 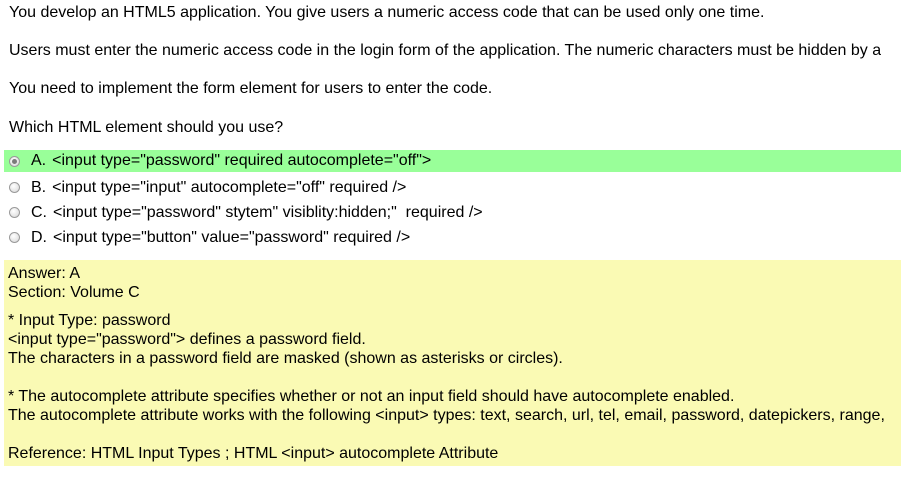 I want to click on radio-button-c, so click(x=14, y=212).